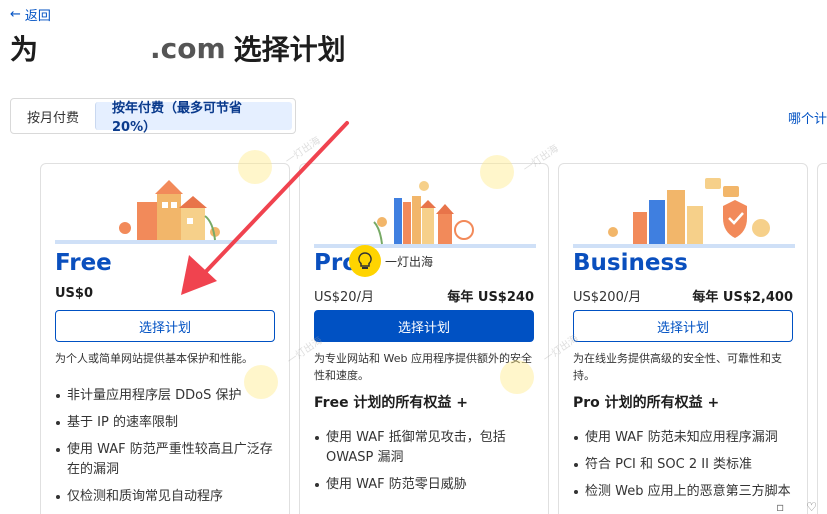  What do you see at coordinates (289, 49) in the screenshot?
I see `title-suffix: 选择计划` at bounding box center [289, 49].